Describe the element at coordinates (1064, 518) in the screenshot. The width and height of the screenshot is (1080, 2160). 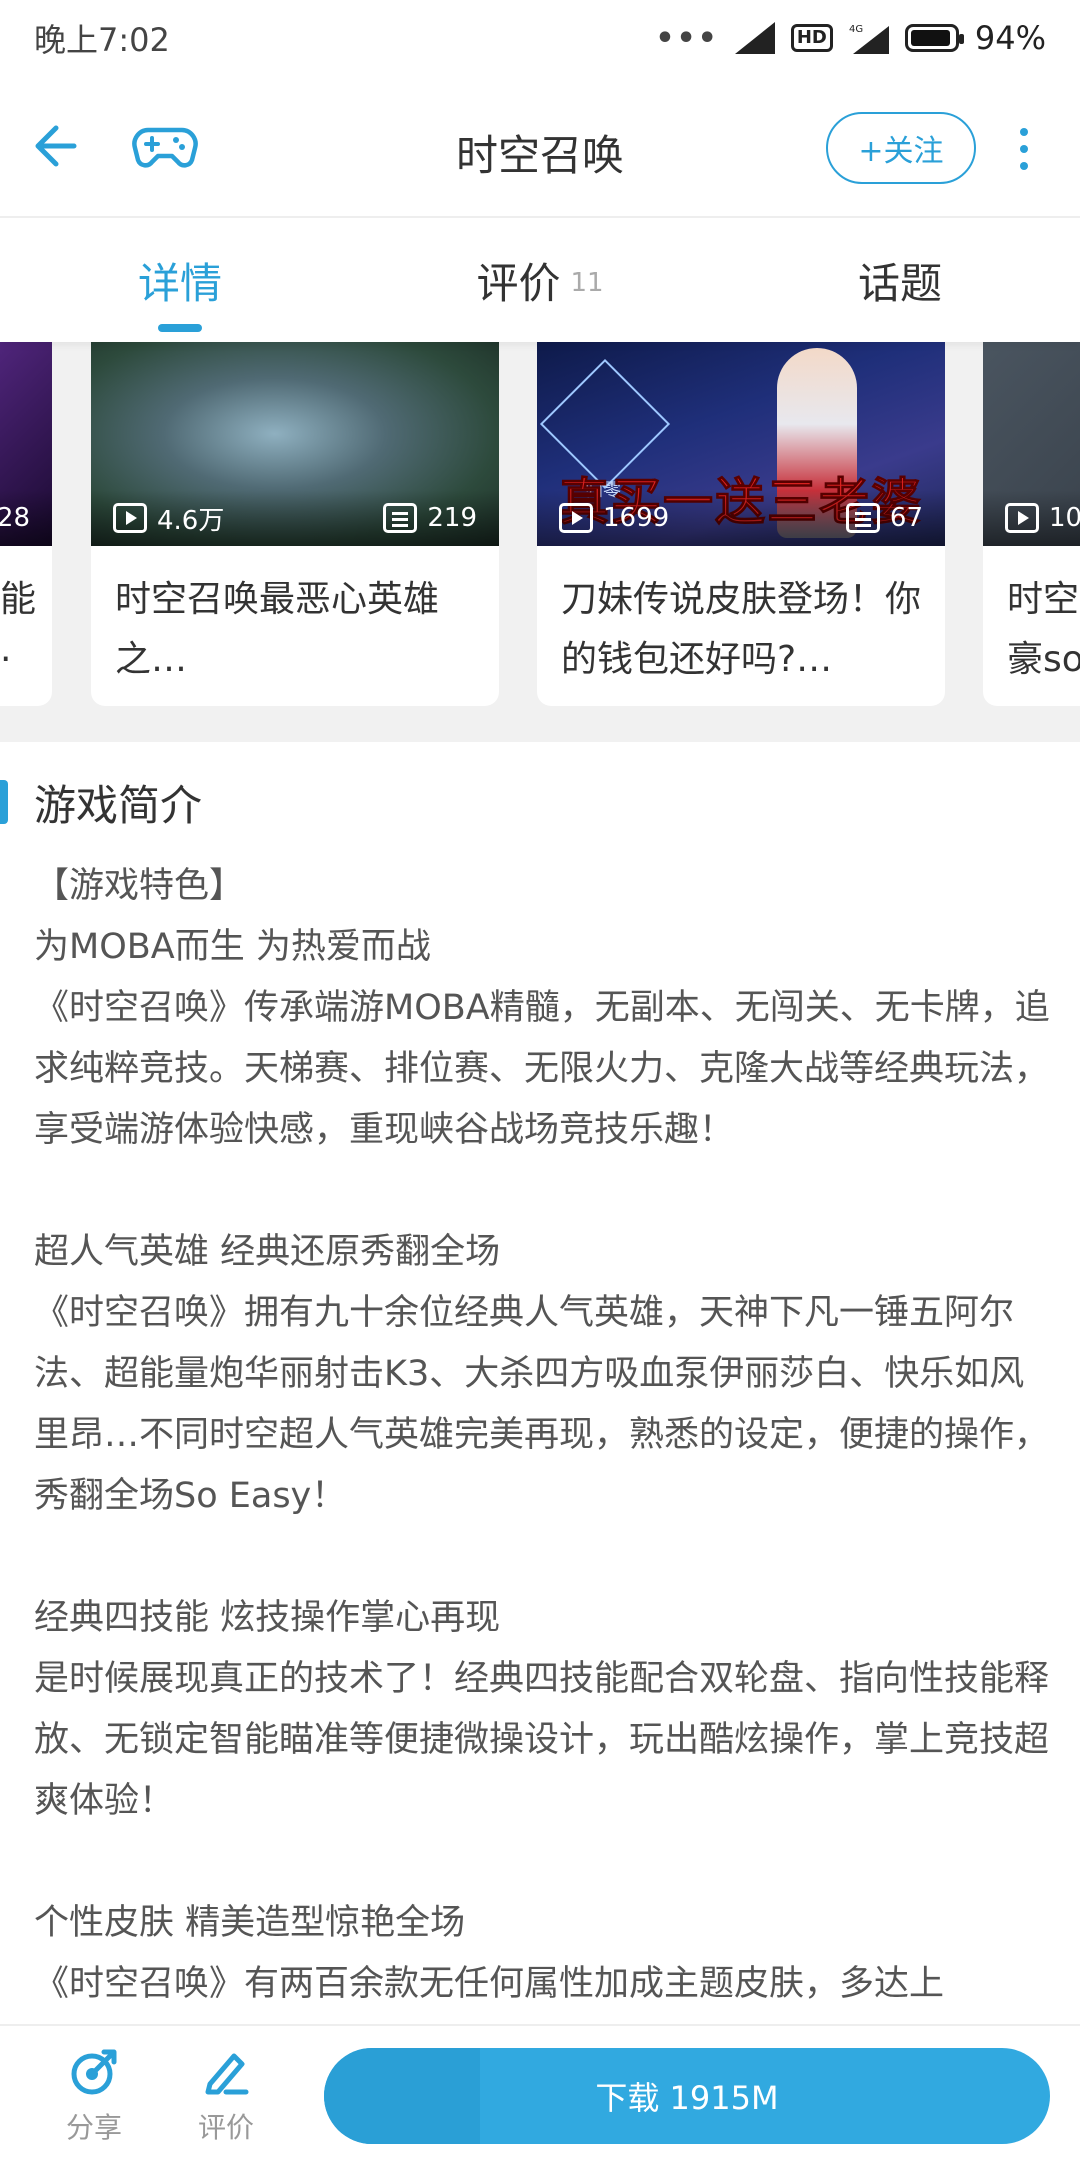
I see `video-play-count: 10` at that location.